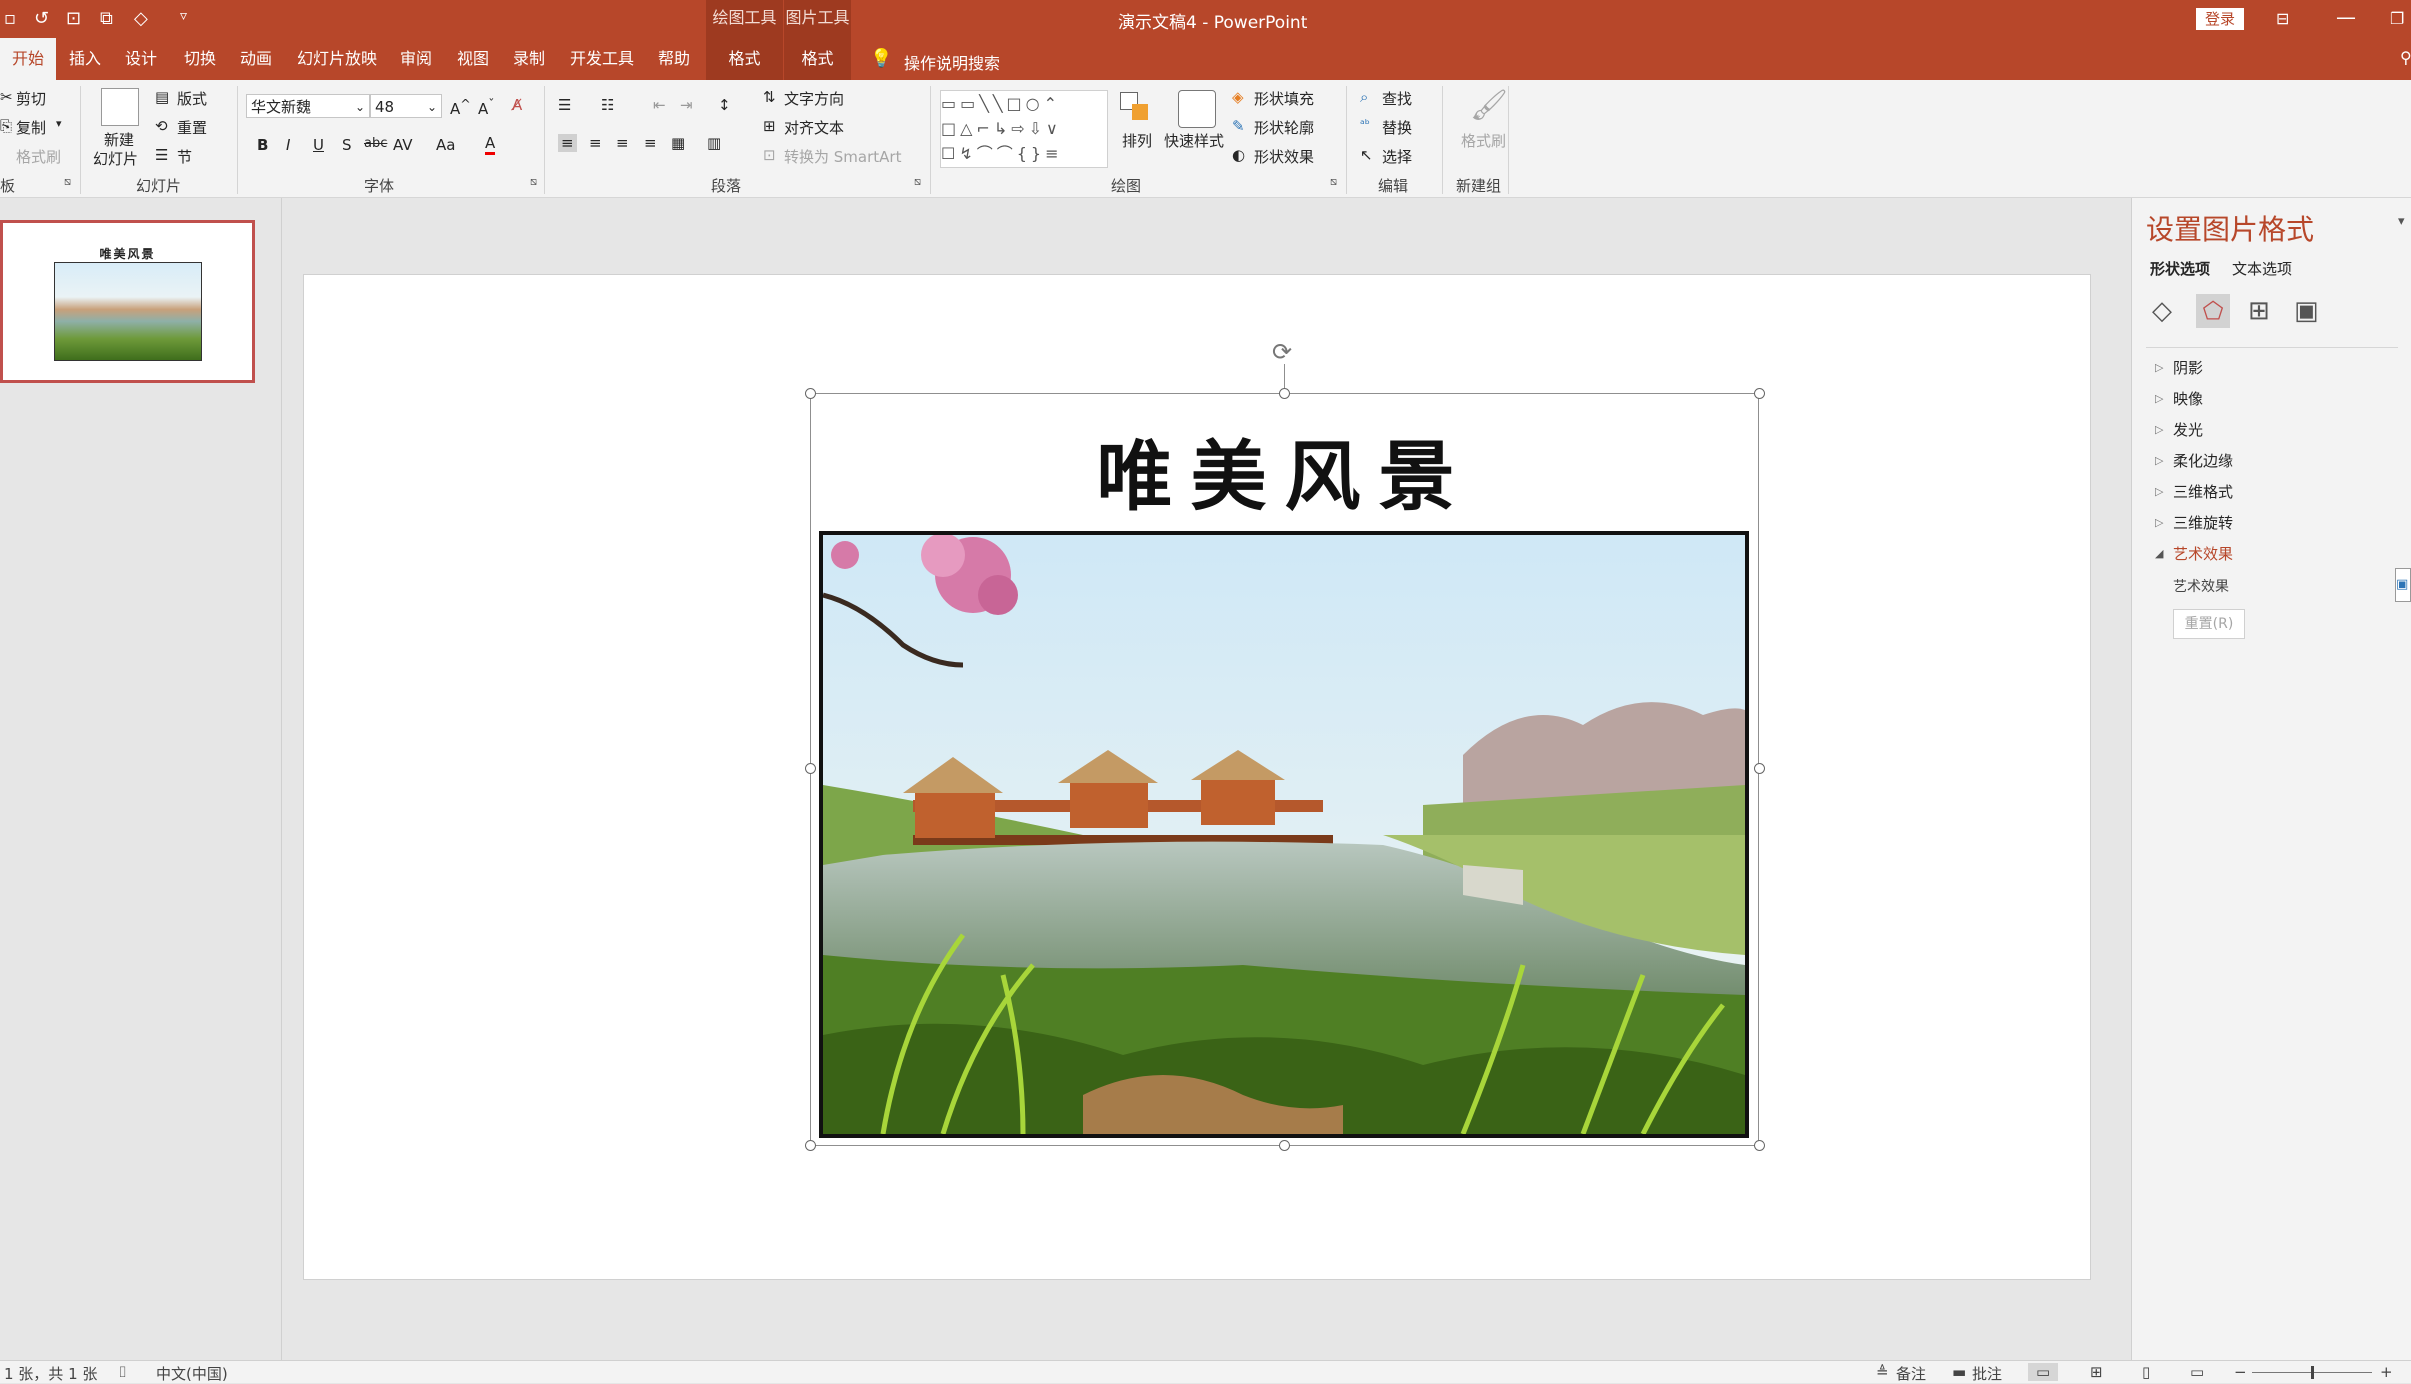 The width and height of the screenshot is (2411, 1384). What do you see at coordinates (2162, 311) in the screenshot?
I see `fill-line-icon: ◇` at bounding box center [2162, 311].